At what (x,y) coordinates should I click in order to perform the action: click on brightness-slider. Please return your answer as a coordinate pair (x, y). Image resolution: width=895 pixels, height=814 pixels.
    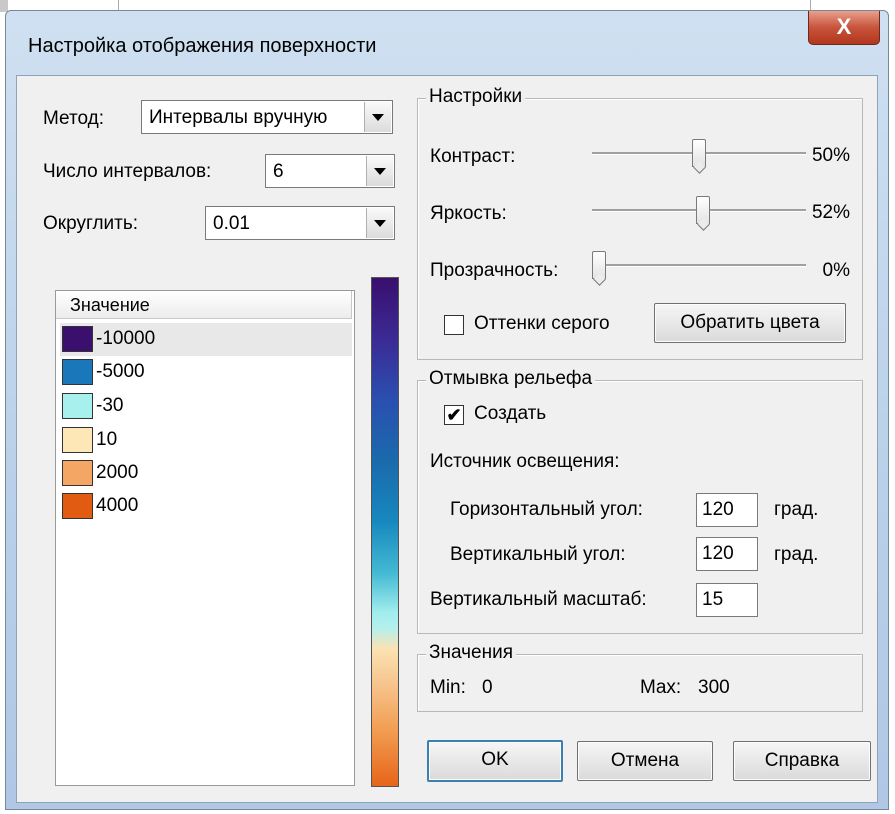
    Looking at the image, I should click on (699, 211).